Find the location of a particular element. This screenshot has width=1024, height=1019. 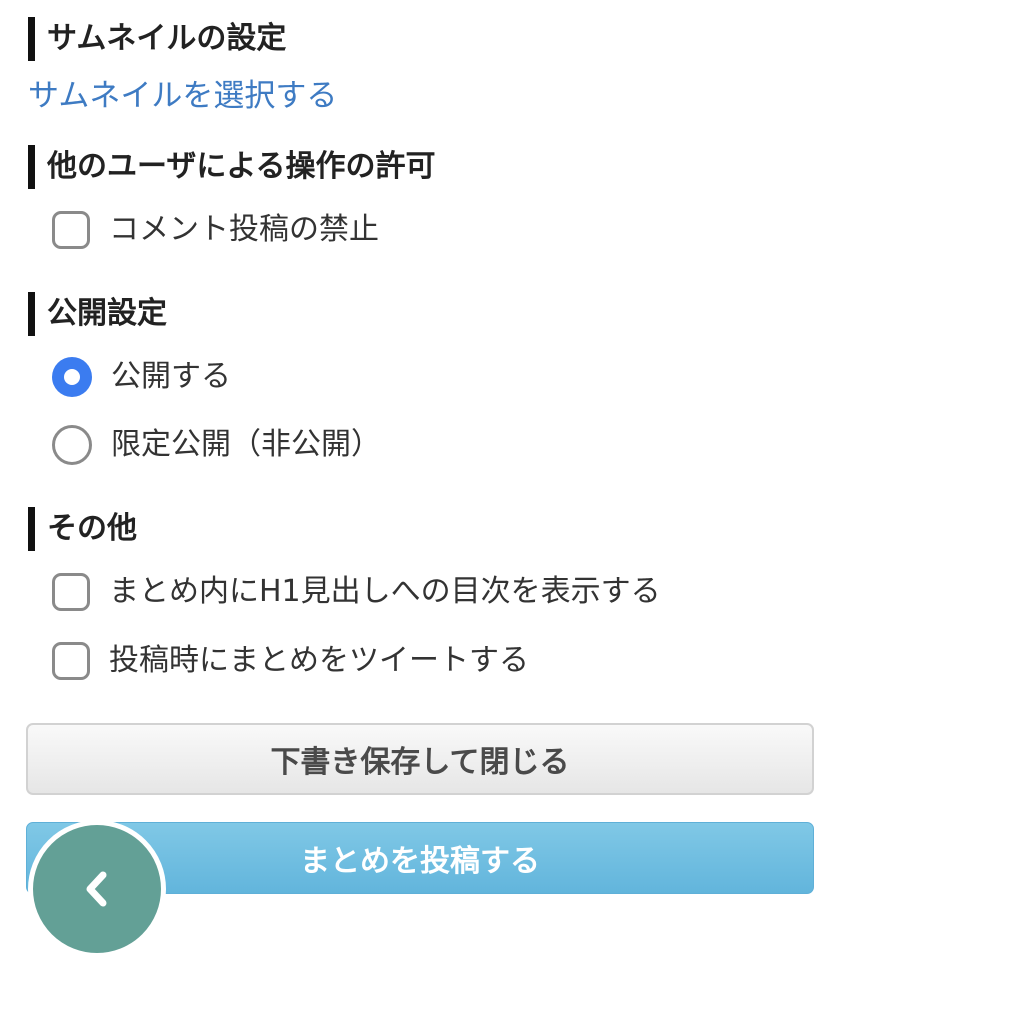

visibility-limited-option: 限定公開（非公開） is located at coordinates (216, 445).